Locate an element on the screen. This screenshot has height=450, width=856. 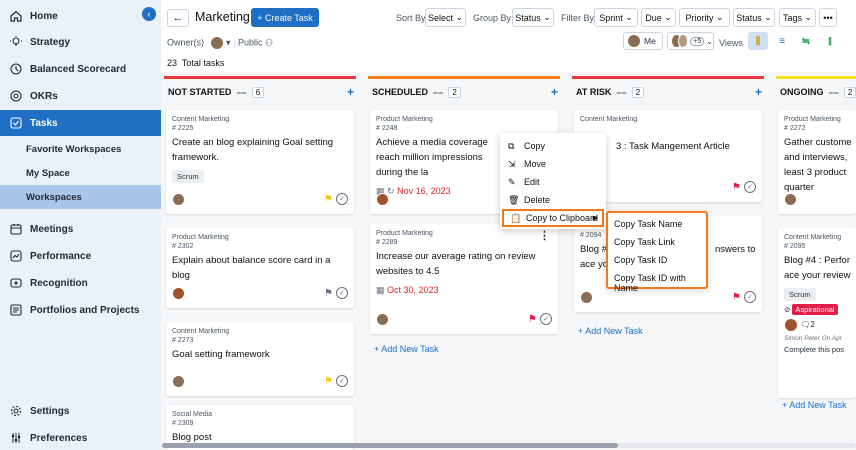
sidebar-item-okrs: OKRs is located at coordinates (80, 96).